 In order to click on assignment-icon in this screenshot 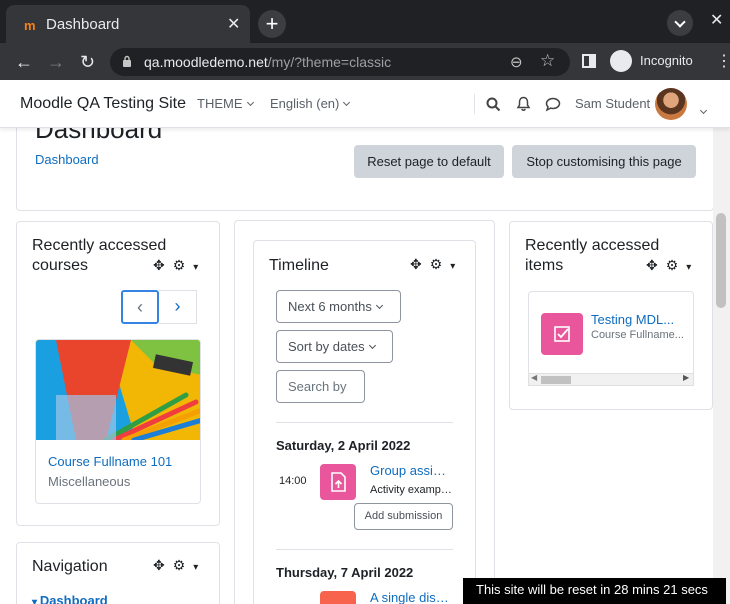, I will do `click(338, 482)`.